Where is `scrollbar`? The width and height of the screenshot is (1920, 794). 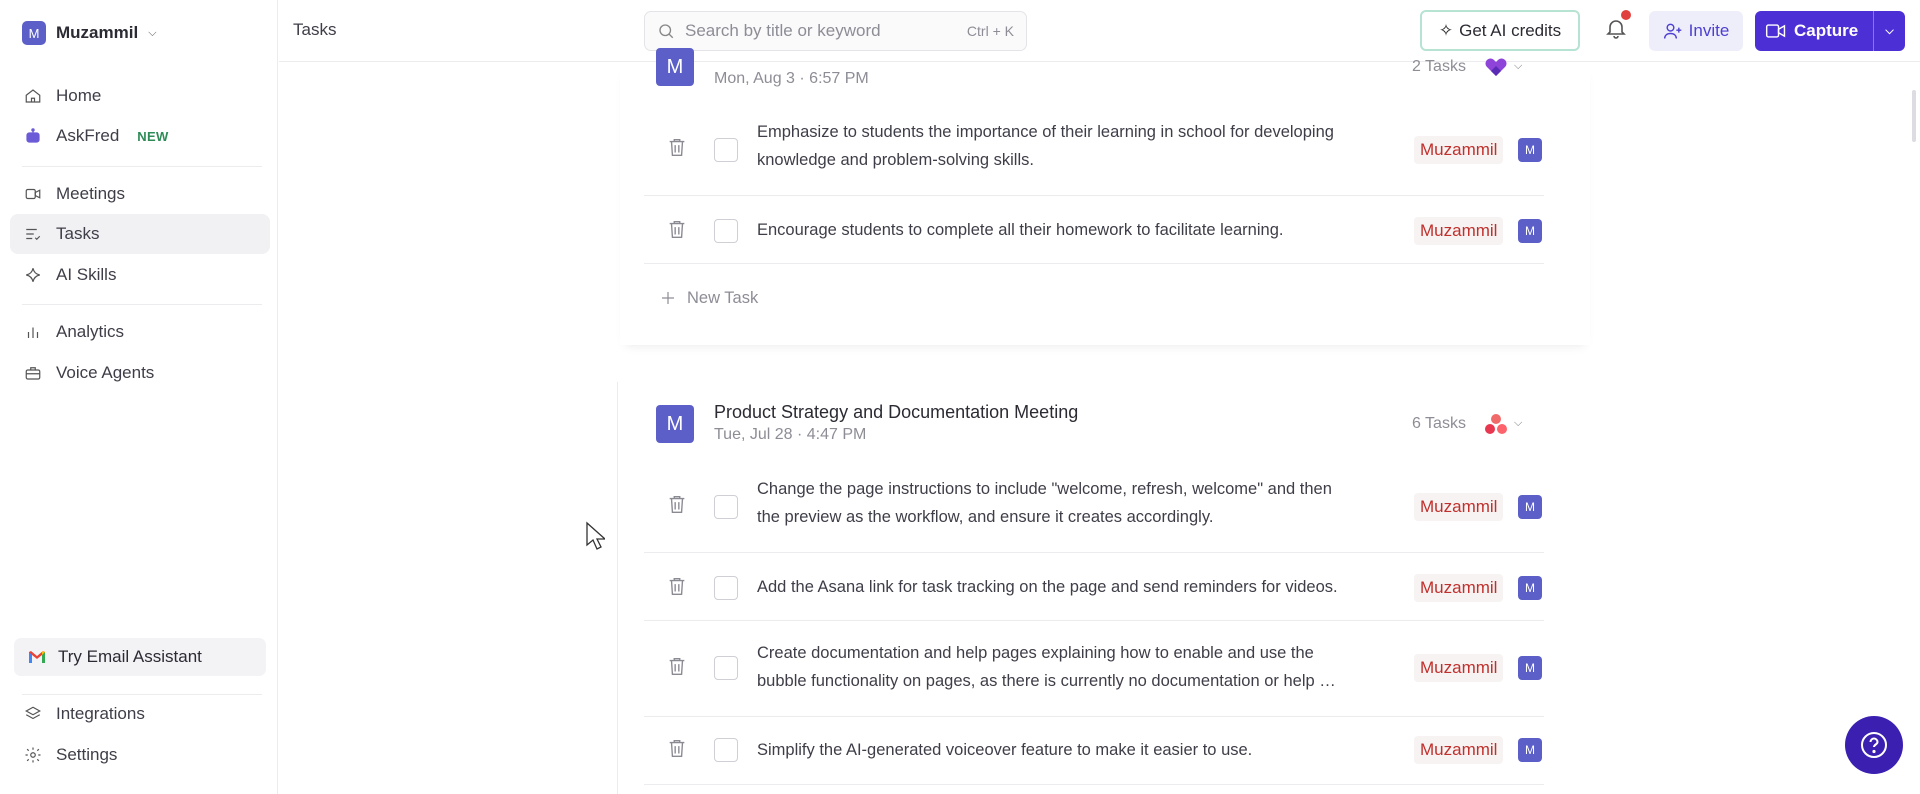 scrollbar is located at coordinates (1914, 116).